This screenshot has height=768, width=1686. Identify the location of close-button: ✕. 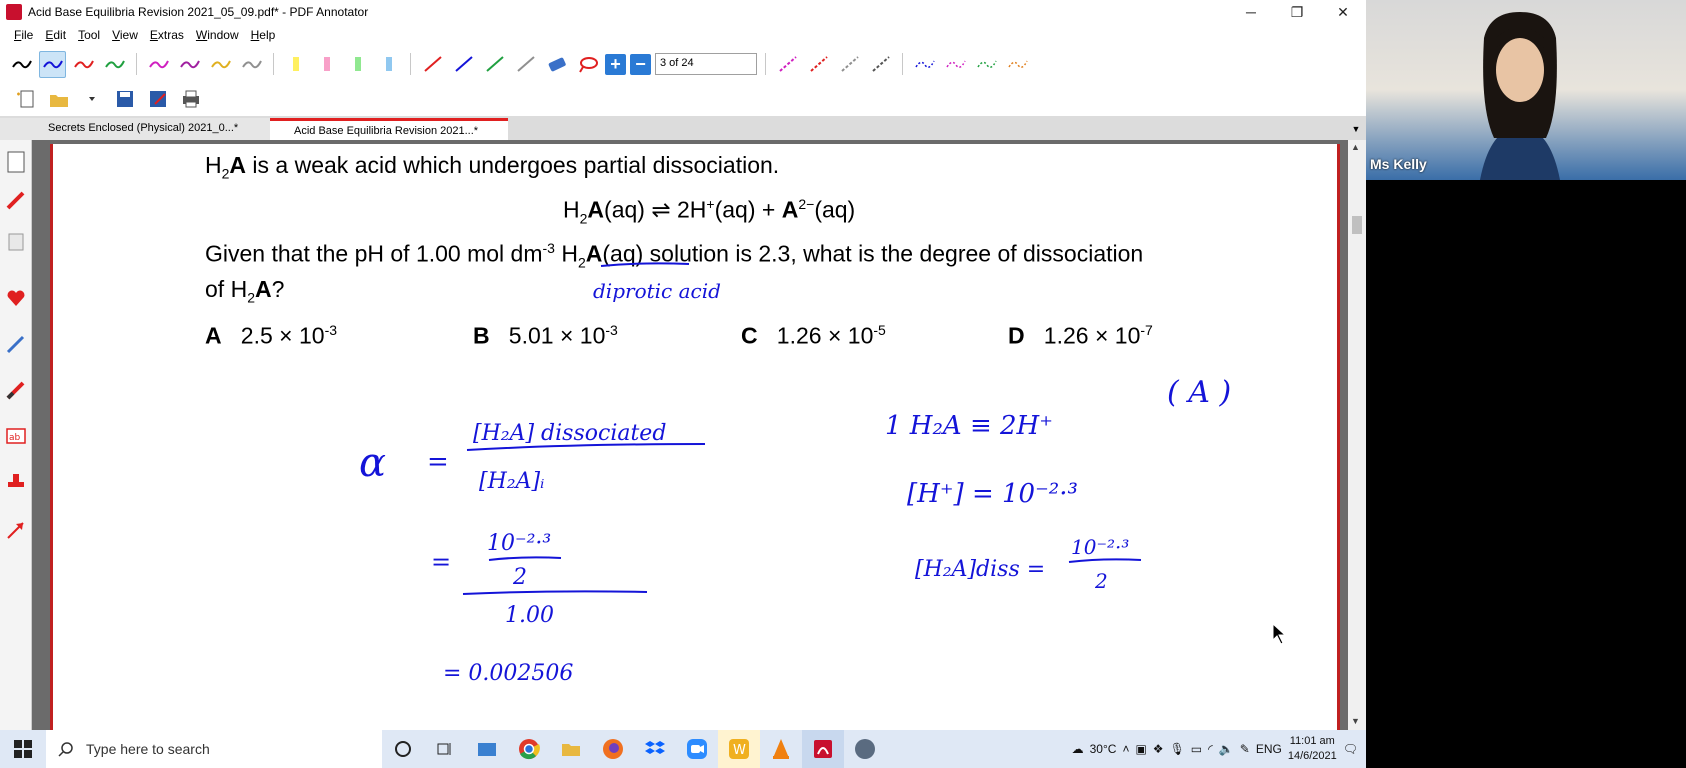
(1343, 12).